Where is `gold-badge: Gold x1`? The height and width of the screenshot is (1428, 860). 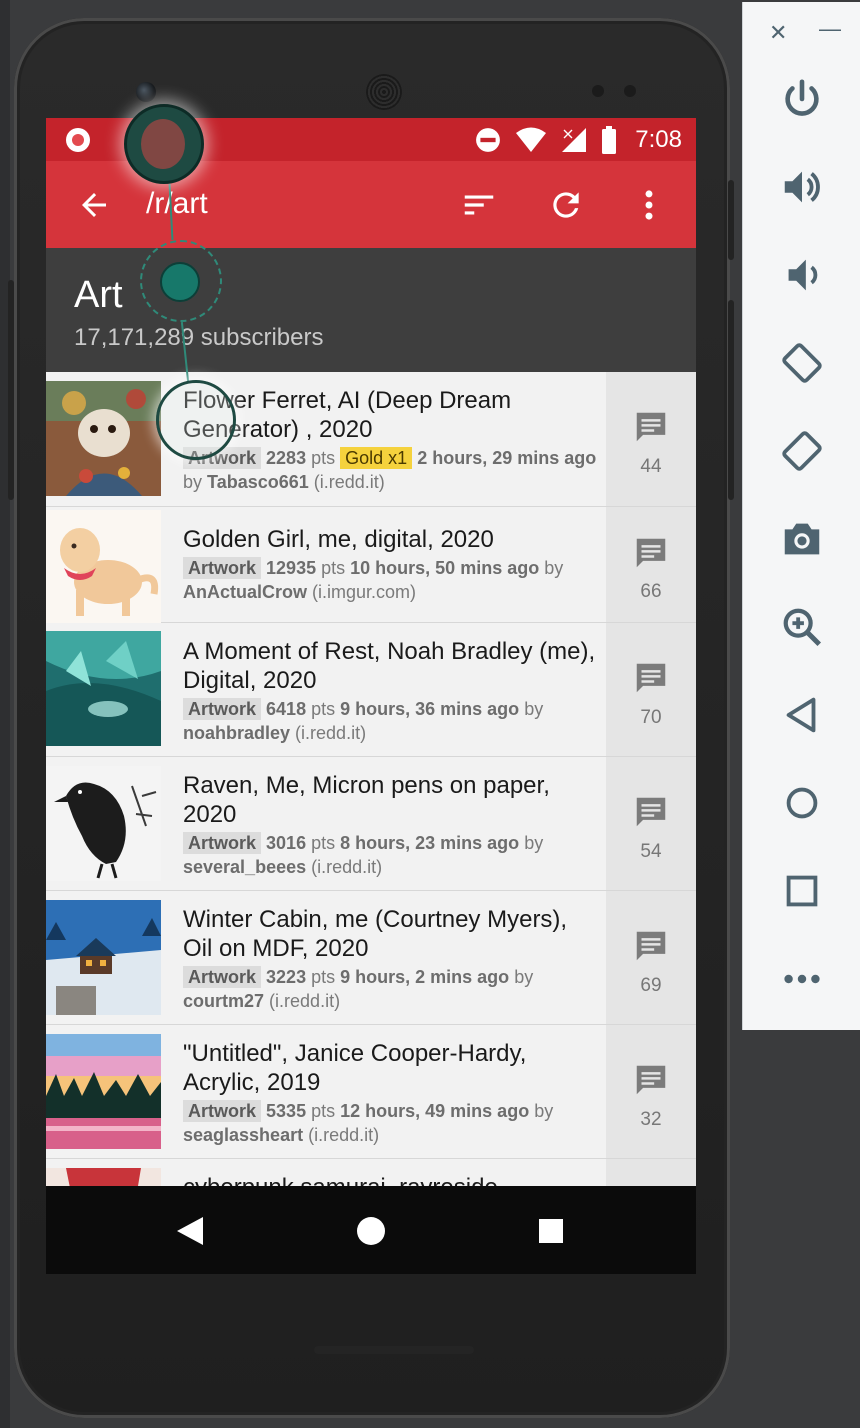
gold-badge: Gold x1 is located at coordinates (376, 458).